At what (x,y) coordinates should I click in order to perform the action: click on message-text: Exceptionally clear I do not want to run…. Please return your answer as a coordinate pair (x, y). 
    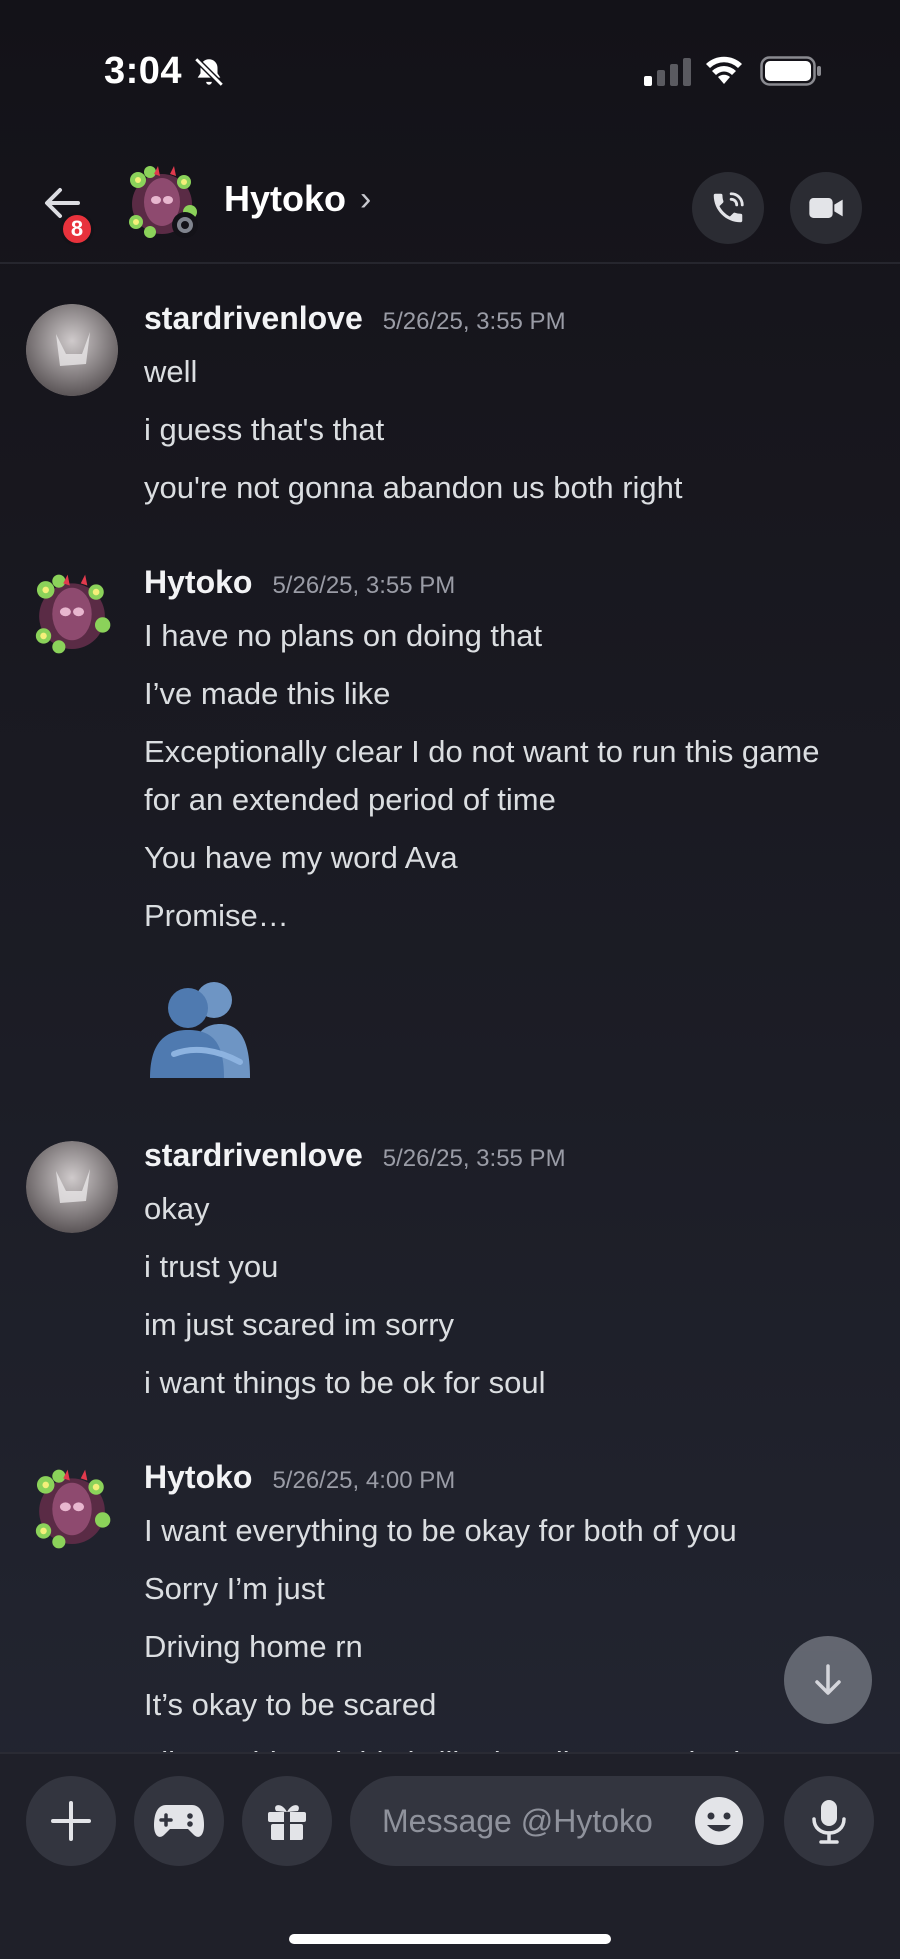
    Looking at the image, I should click on (522, 776).